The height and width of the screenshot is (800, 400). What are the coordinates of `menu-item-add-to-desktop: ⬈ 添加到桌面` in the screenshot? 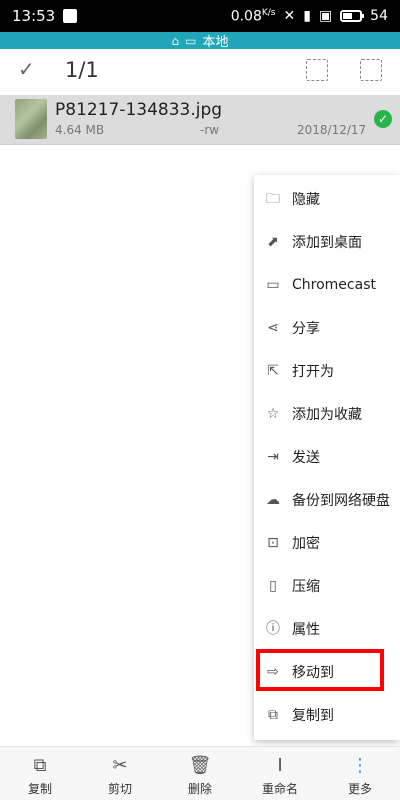 It's located at (327, 241).